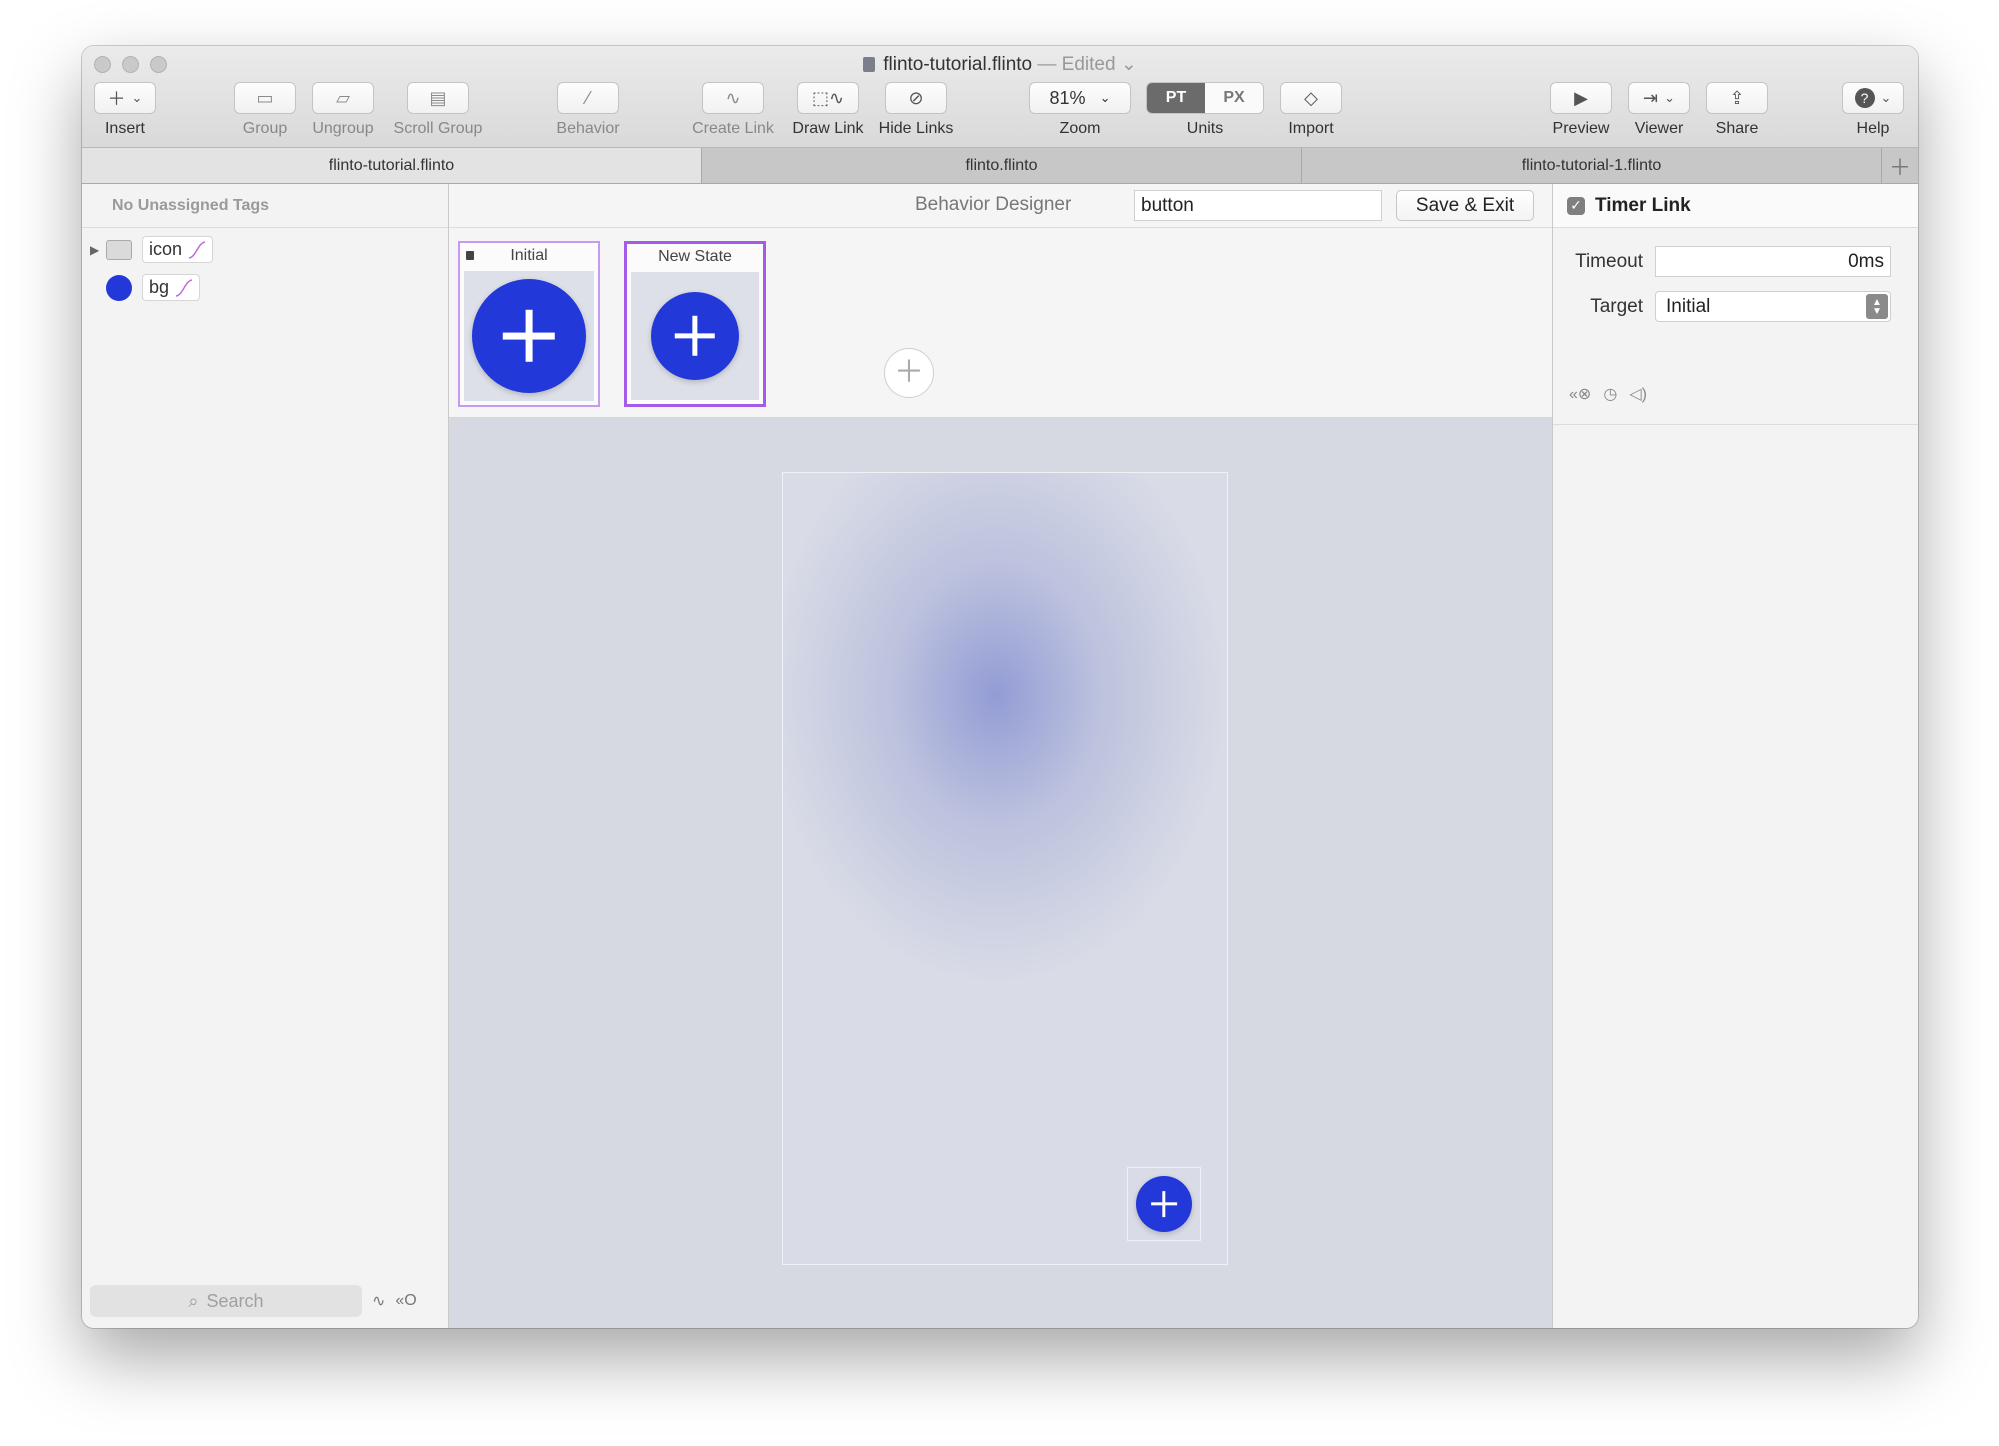  Describe the element at coordinates (265, 206) in the screenshot. I see `tags-header: No Unassigned Tags` at that location.